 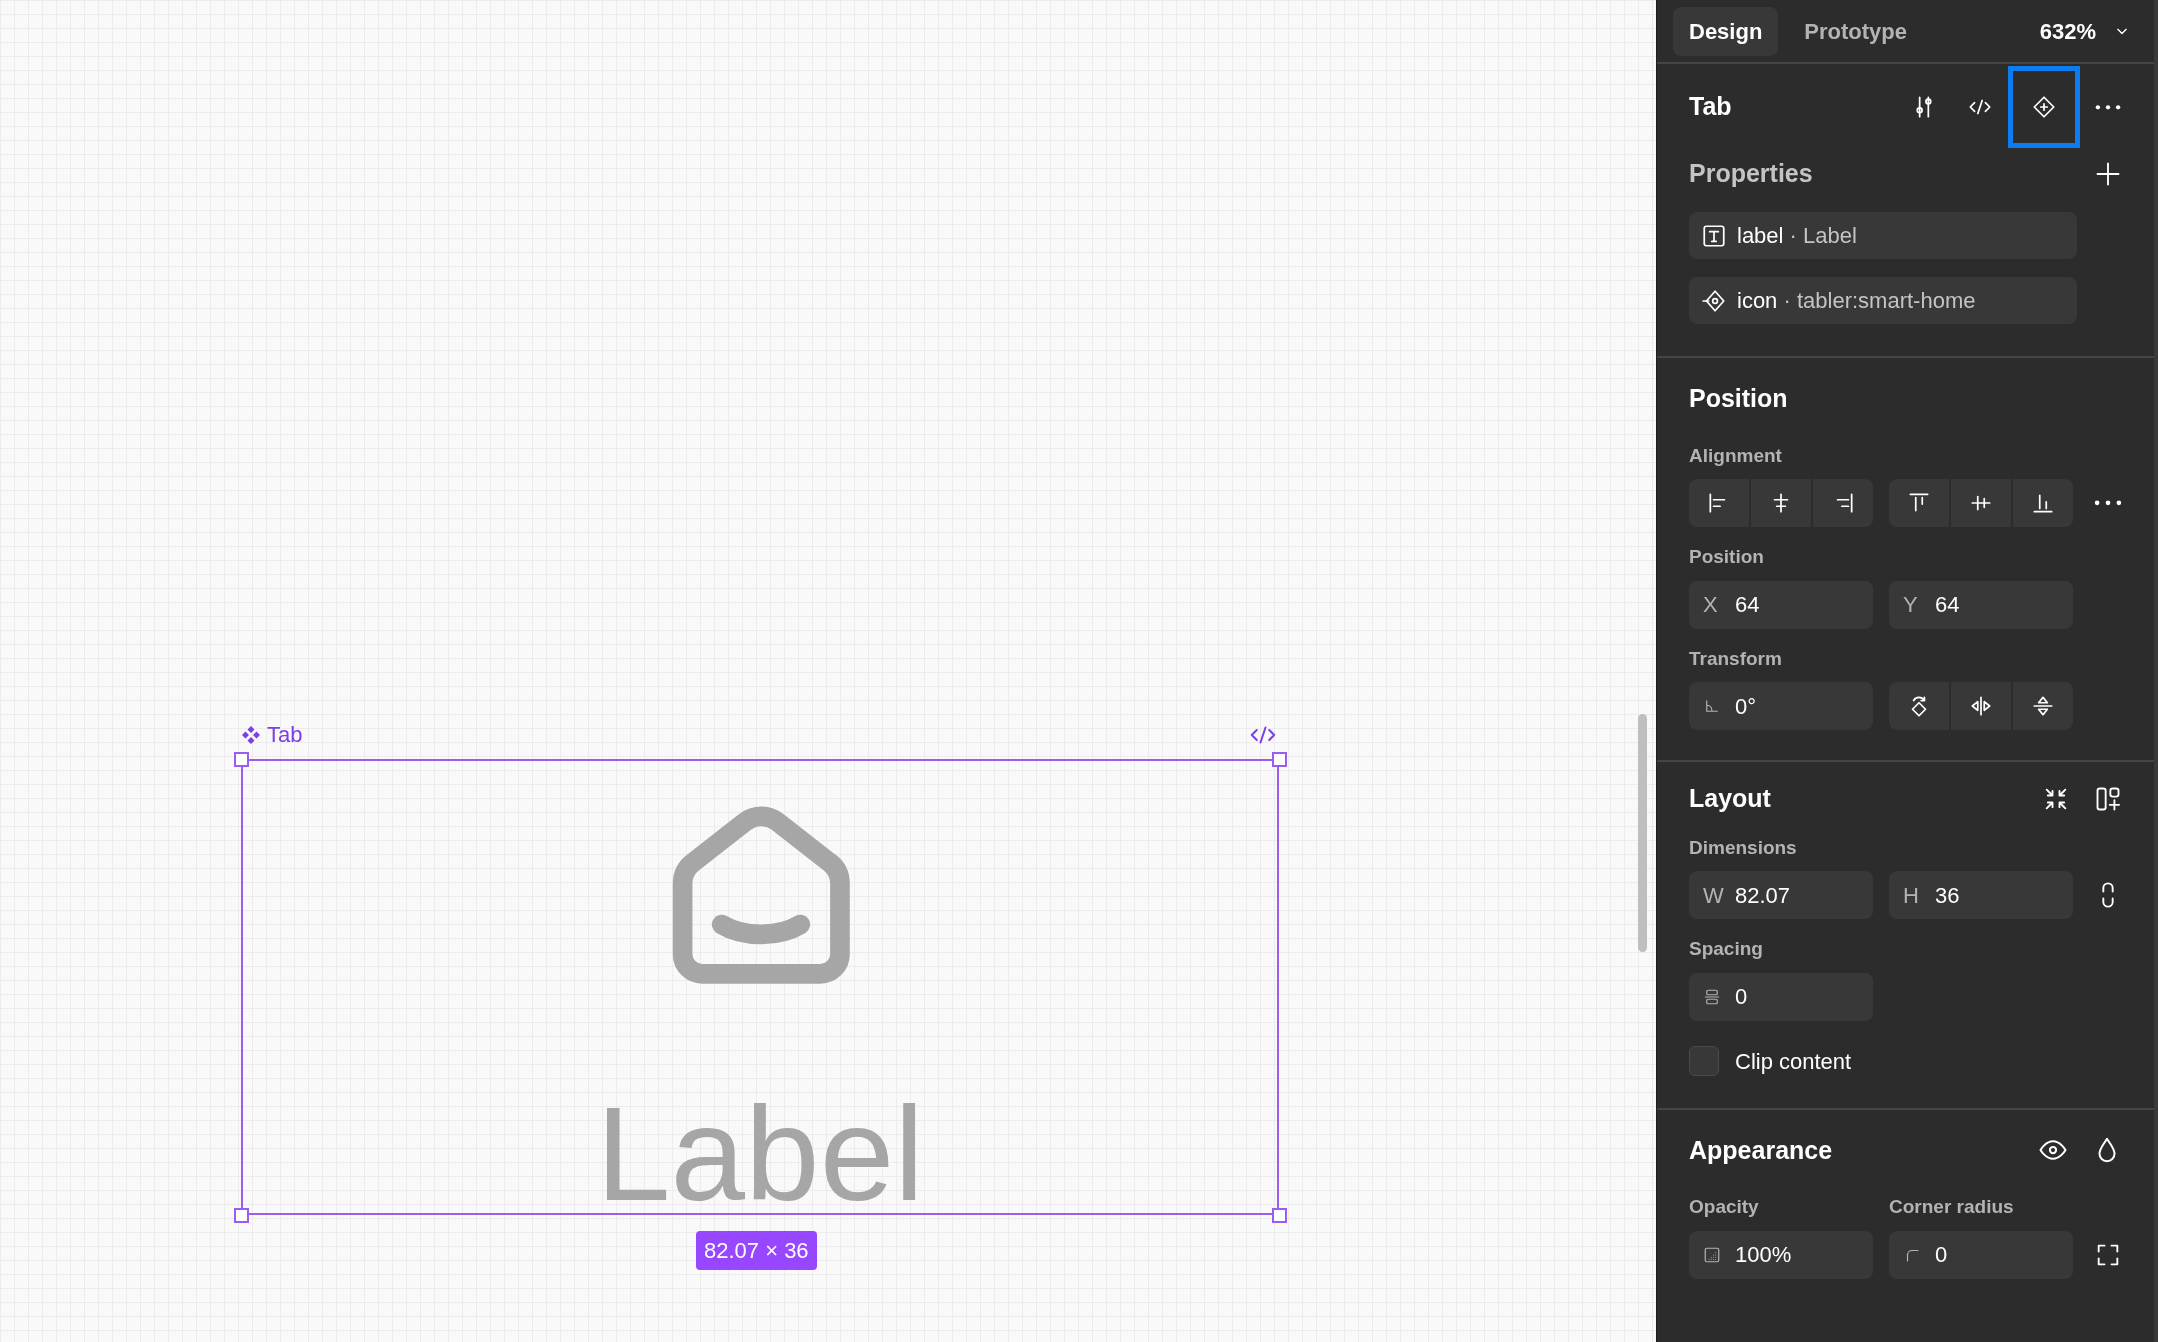 What do you see at coordinates (1726, 949) in the screenshot?
I see `field-label: Spacing` at bounding box center [1726, 949].